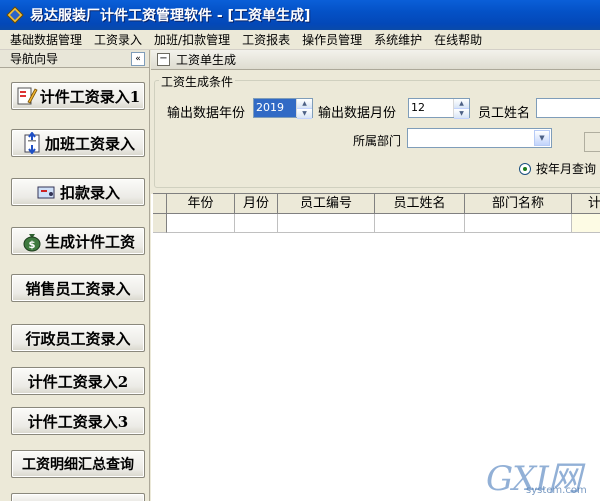  Describe the element at coordinates (27, 96) in the screenshot. I see `pencil-doc-icon` at that location.